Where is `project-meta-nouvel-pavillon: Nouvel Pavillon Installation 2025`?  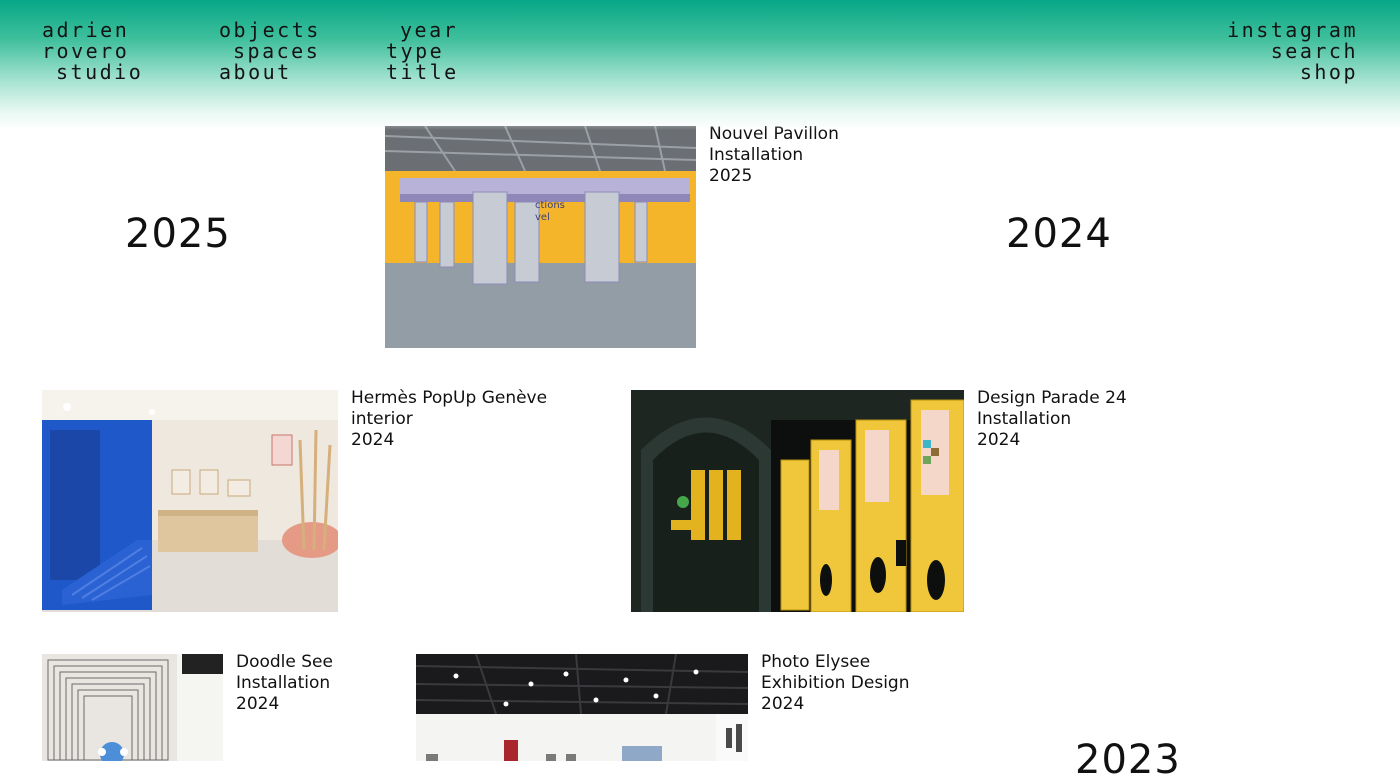
project-meta-nouvel-pavillon: Nouvel Pavillon Installation 2025 is located at coordinates (774, 155).